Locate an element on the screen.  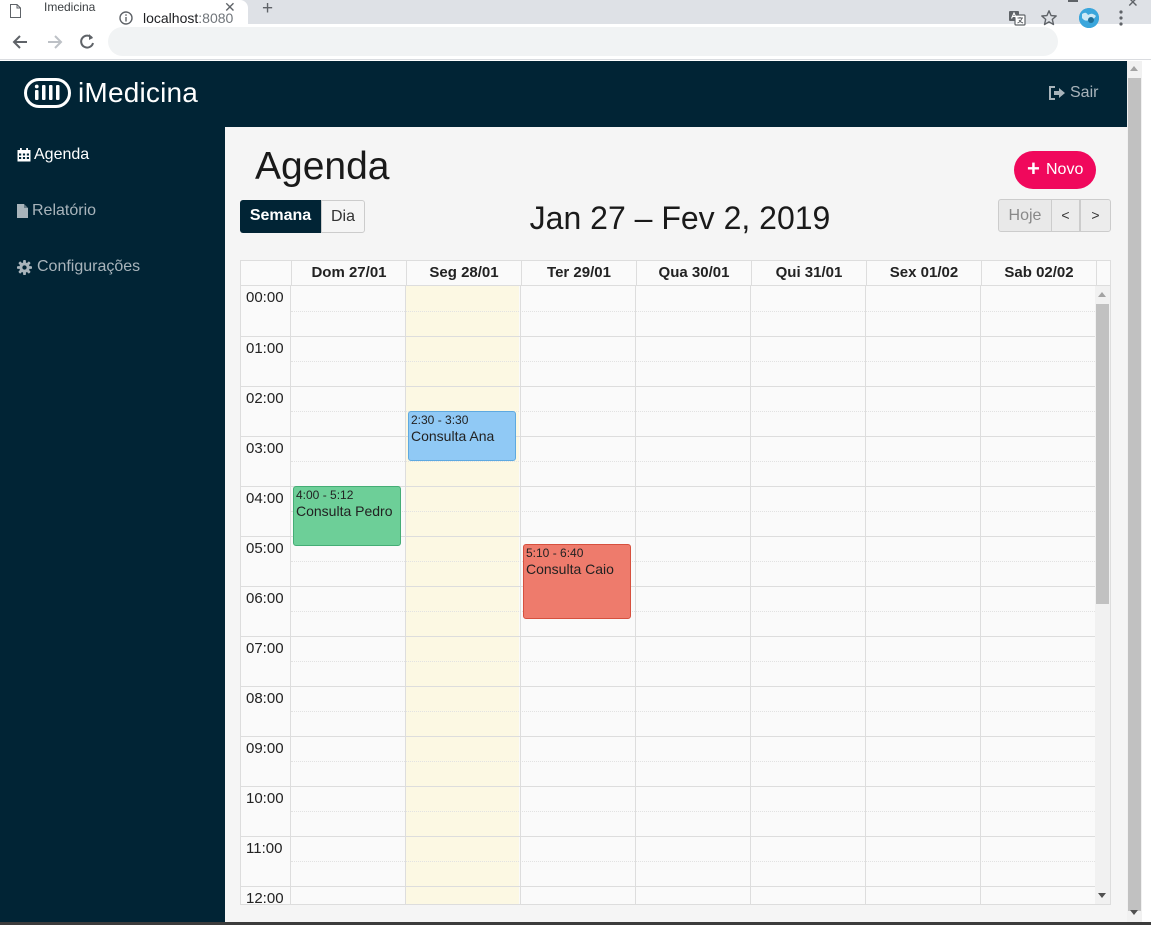
hour-label: 06:00 is located at coordinates (265, 598).